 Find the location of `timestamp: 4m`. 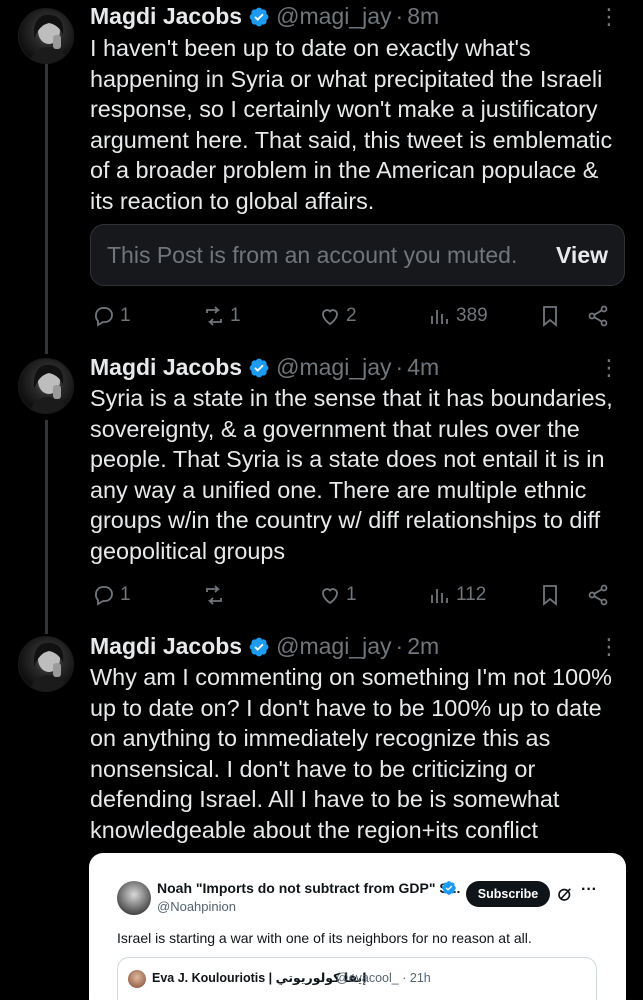

timestamp: 4m is located at coordinates (423, 367).